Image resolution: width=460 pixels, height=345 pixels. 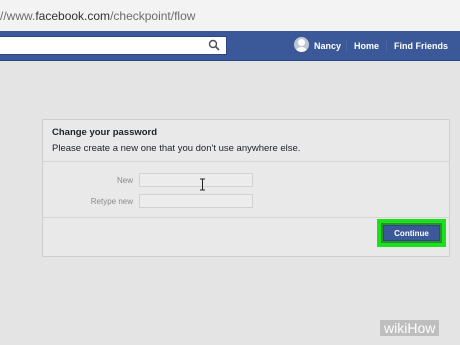 I want to click on new-password-label: New, so click(x=124, y=180).